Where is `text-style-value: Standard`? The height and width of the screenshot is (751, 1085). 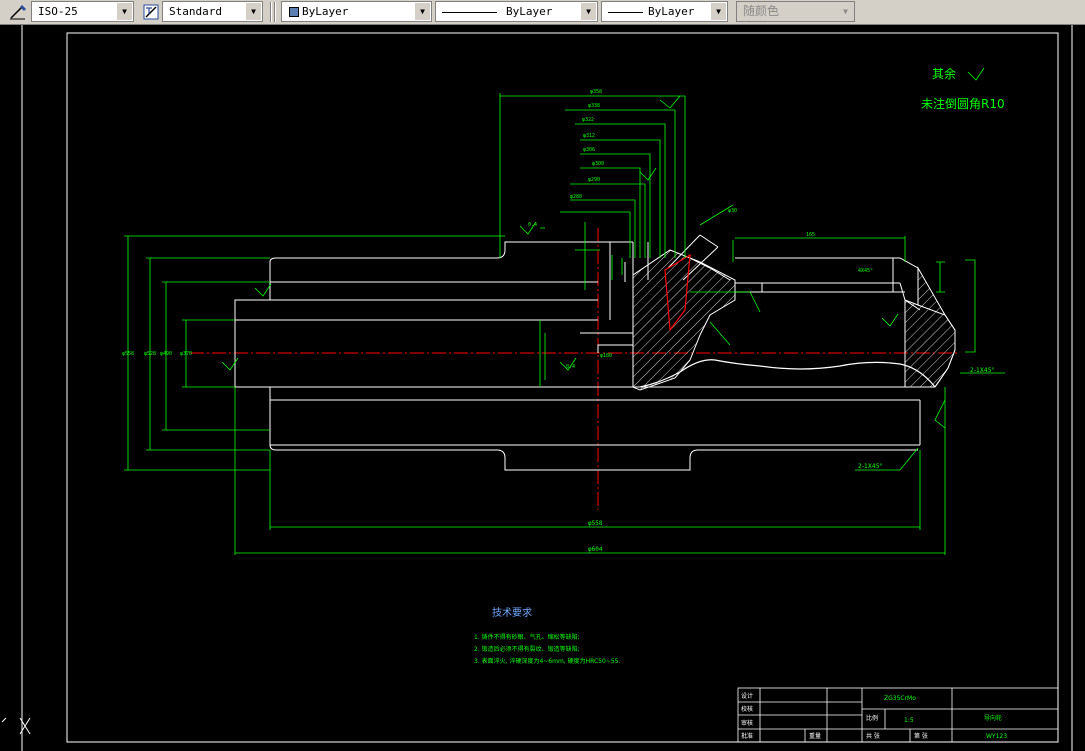 text-style-value: Standard is located at coordinates (195, 11).